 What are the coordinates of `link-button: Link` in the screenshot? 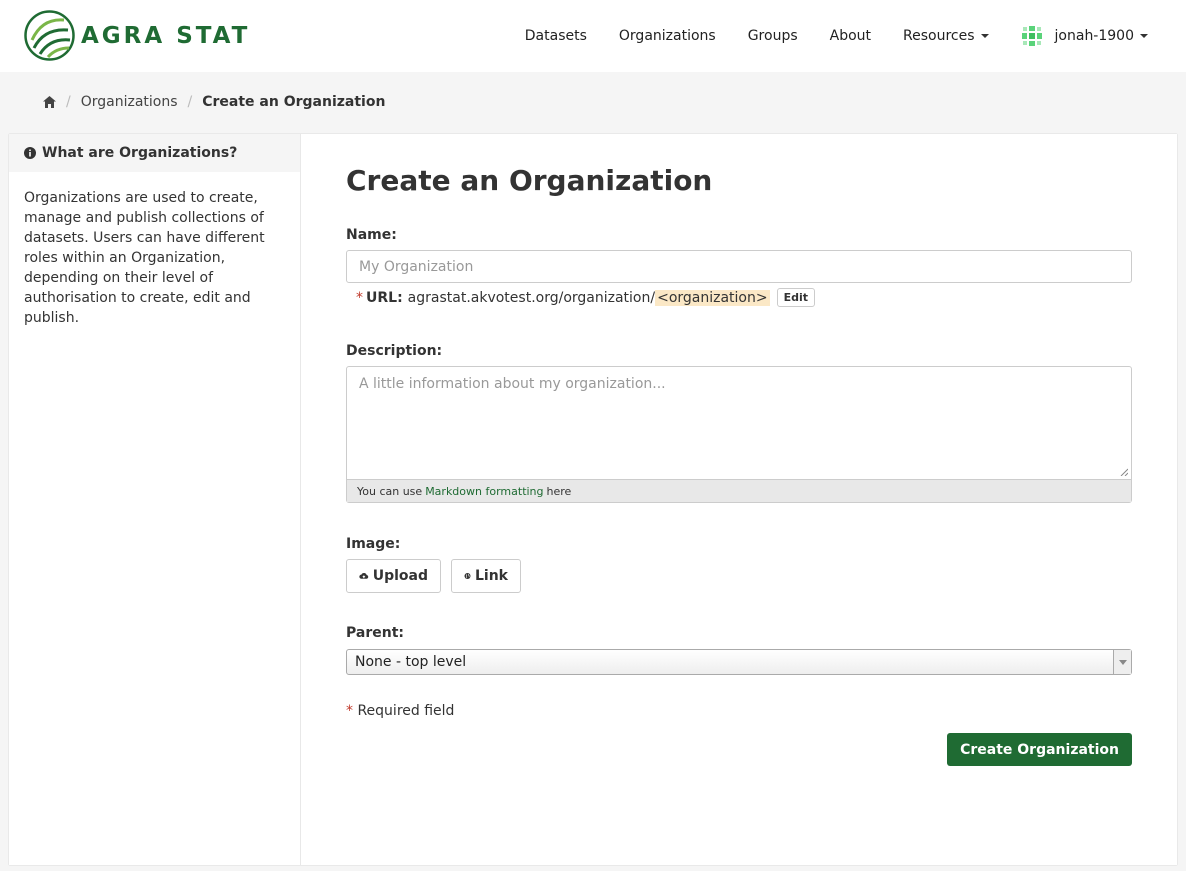 It's located at (486, 576).